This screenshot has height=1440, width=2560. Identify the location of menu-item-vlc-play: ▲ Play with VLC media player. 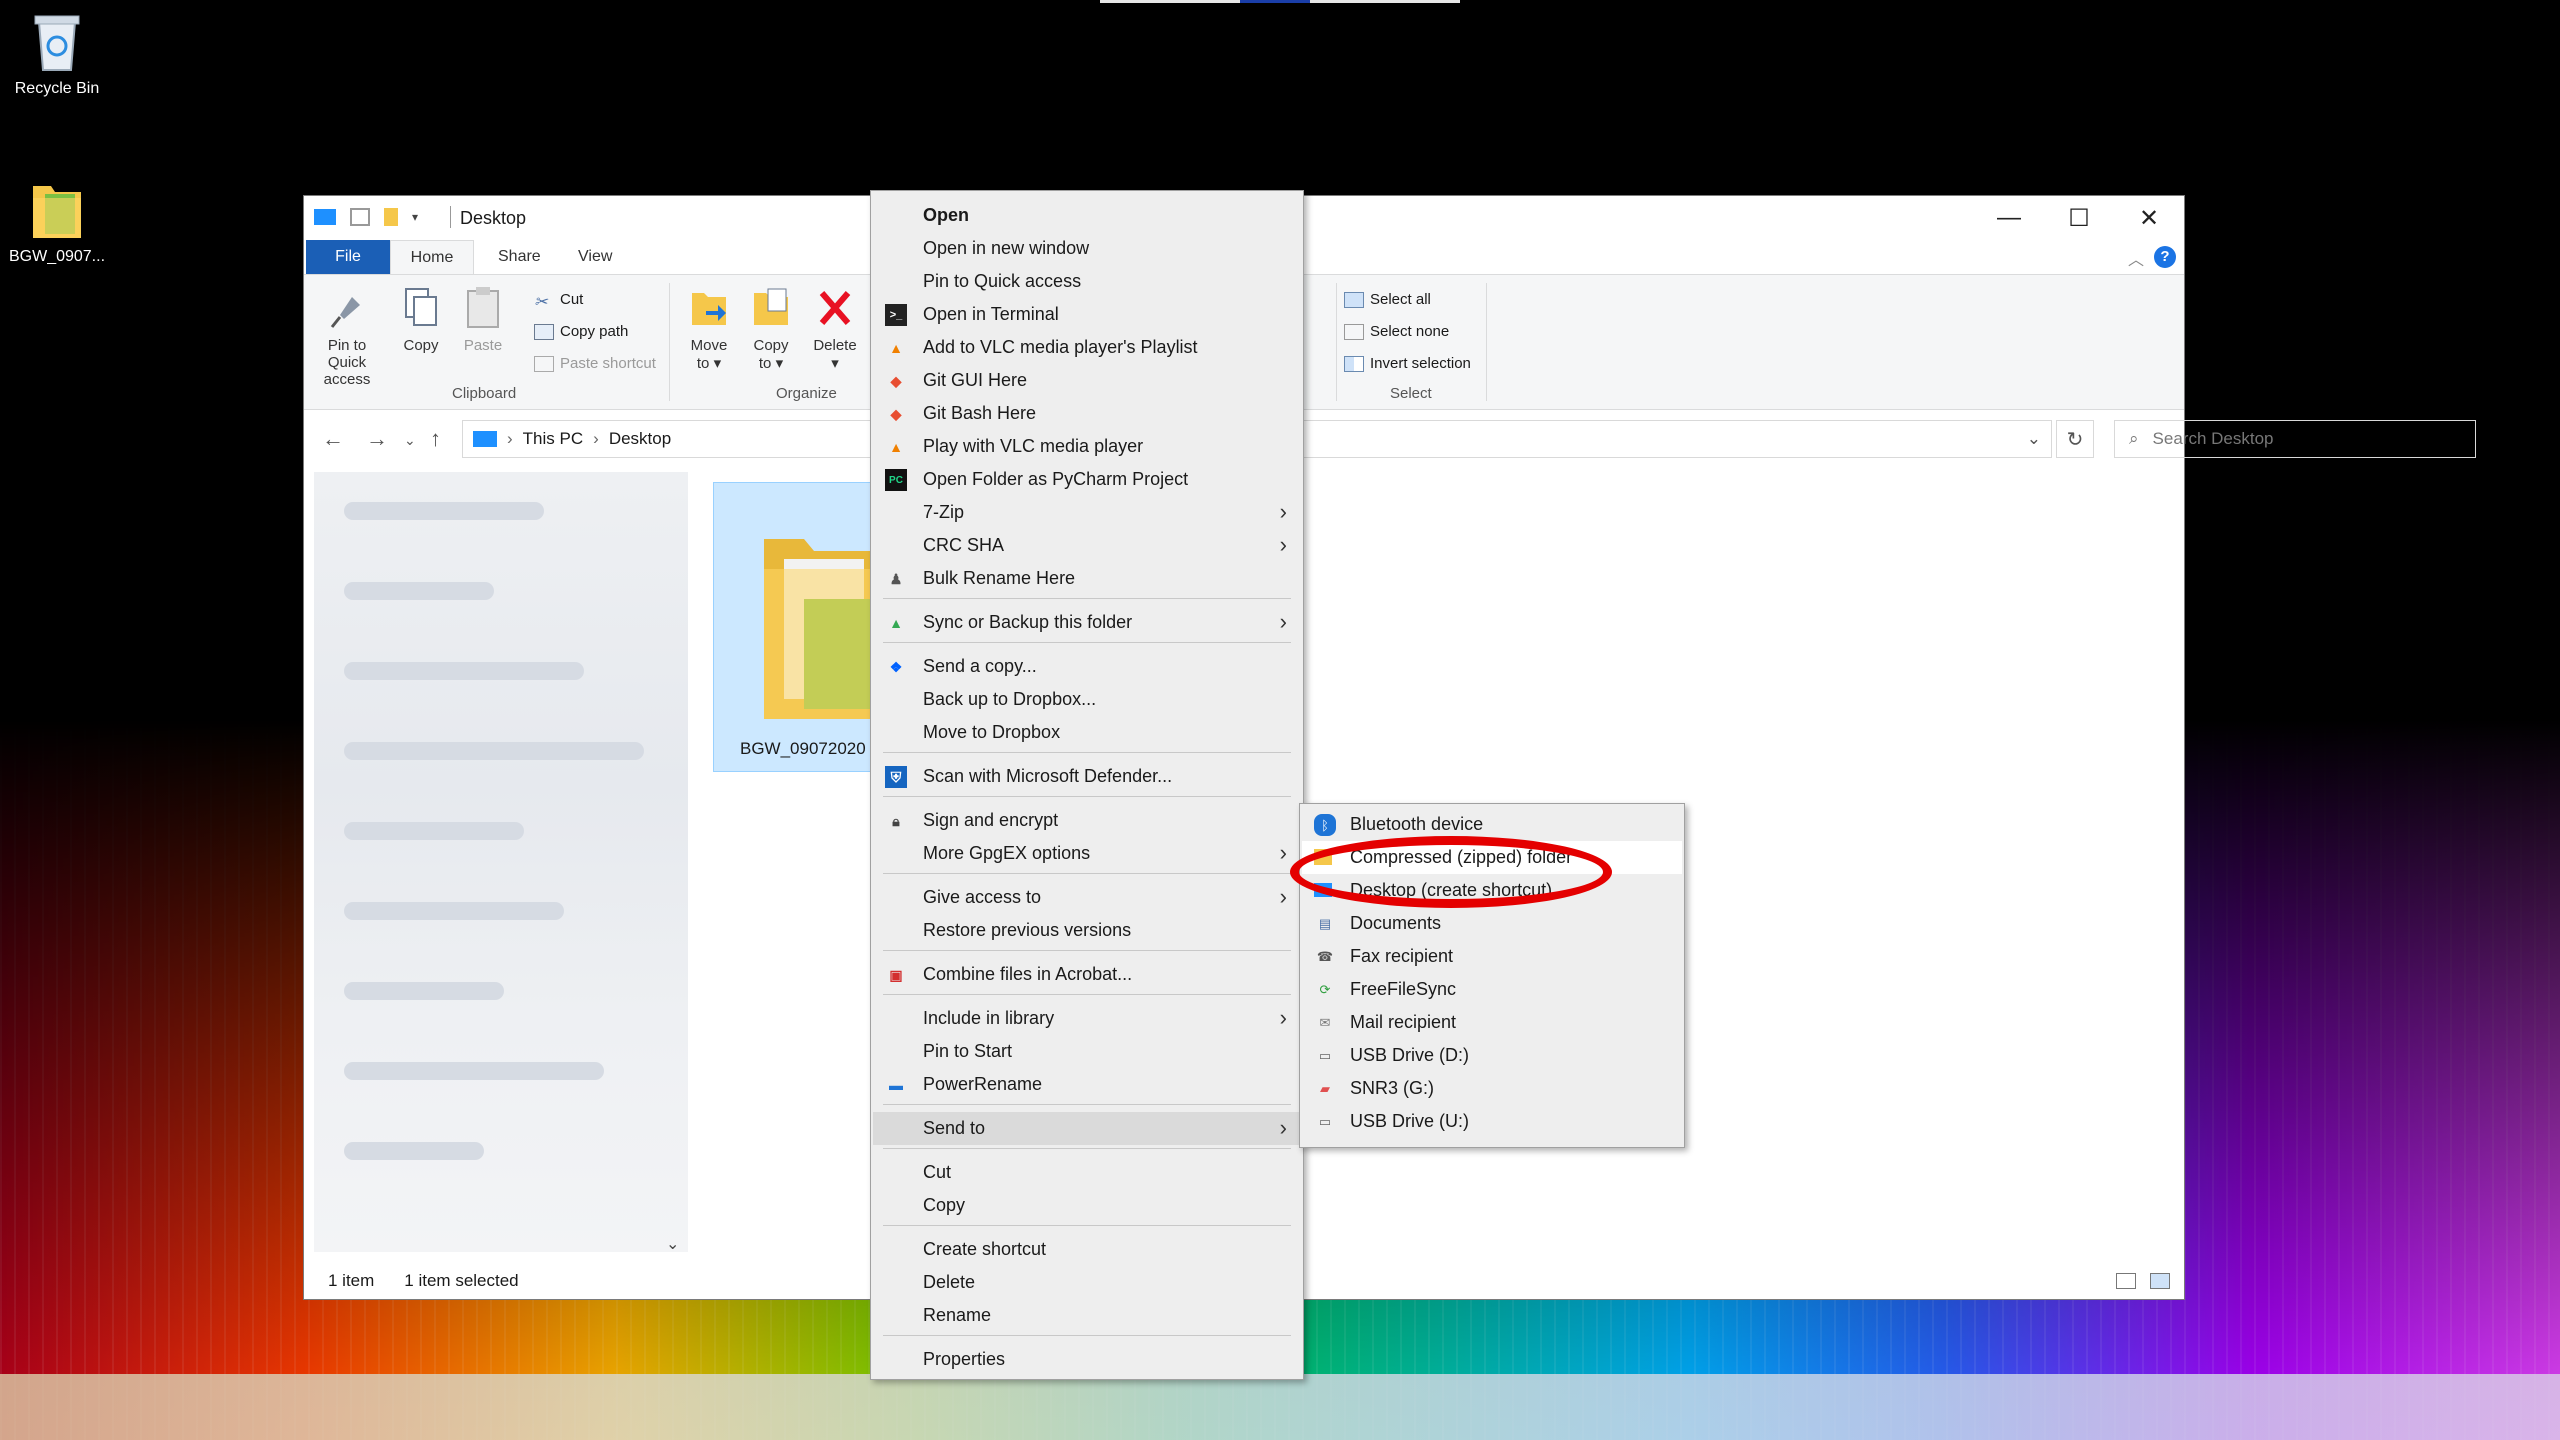
(1087, 446).